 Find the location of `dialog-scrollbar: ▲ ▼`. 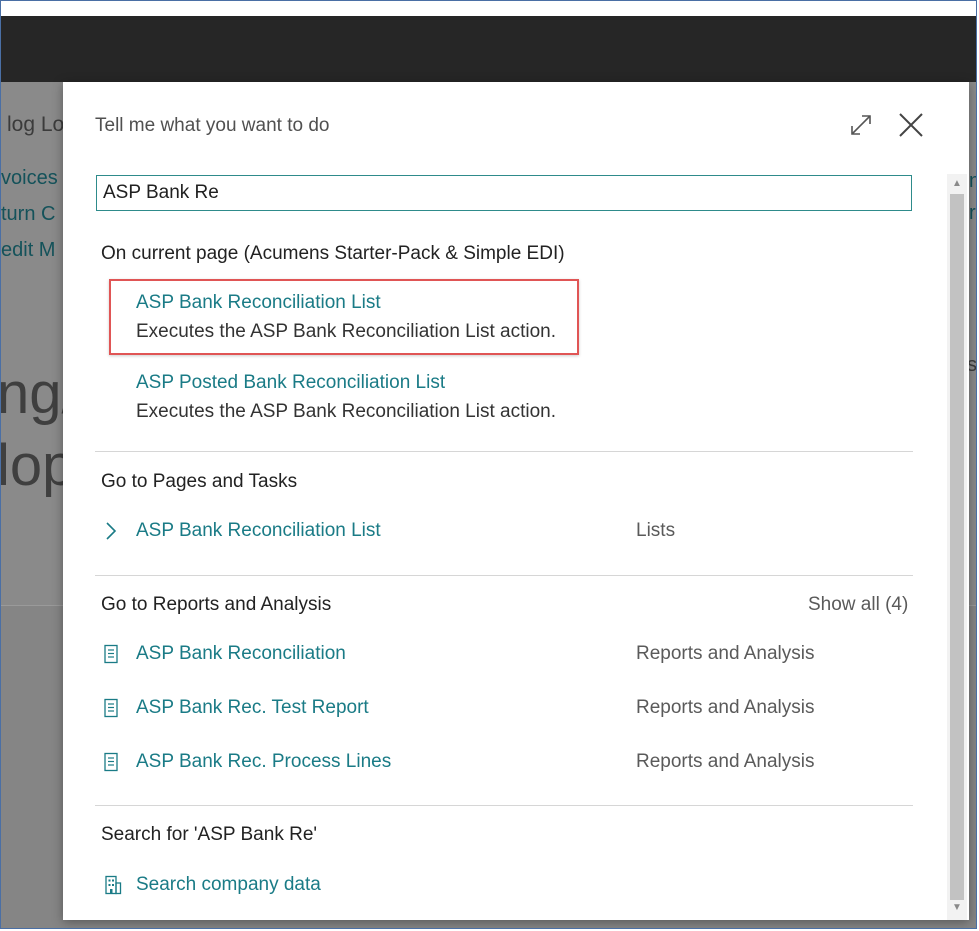

dialog-scrollbar: ▲ ▼ is located at coordinates (957, 547).